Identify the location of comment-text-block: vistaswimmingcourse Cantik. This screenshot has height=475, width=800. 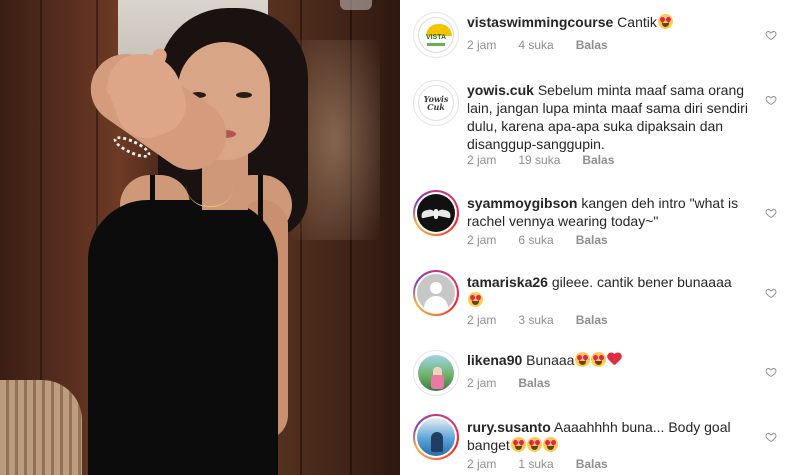
(612, 22).